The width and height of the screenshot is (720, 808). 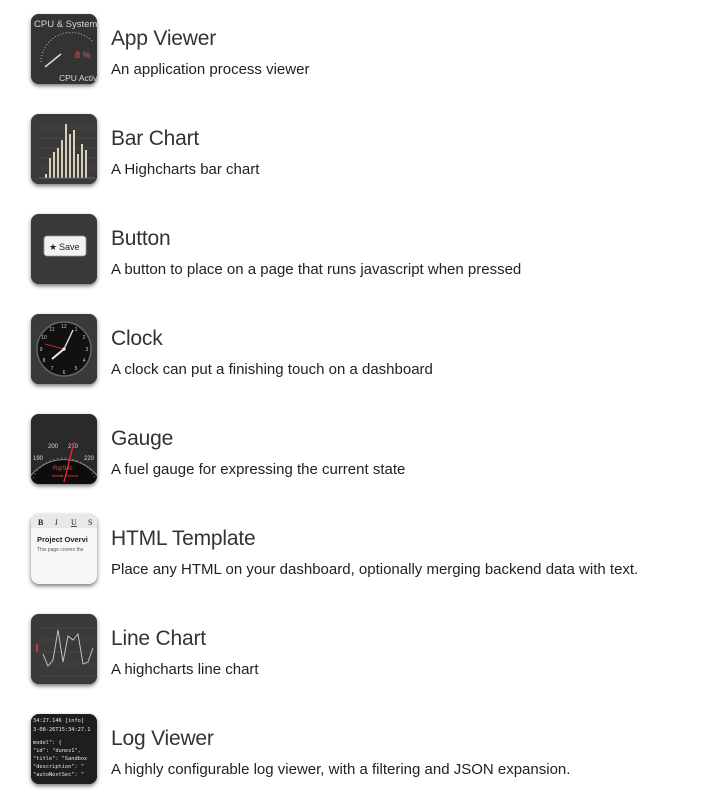 What do you see at coordinates (78, 78) in the screenshot?
I see `app-viewer-footer: CPU Activity` at bounding box center [78, 78].